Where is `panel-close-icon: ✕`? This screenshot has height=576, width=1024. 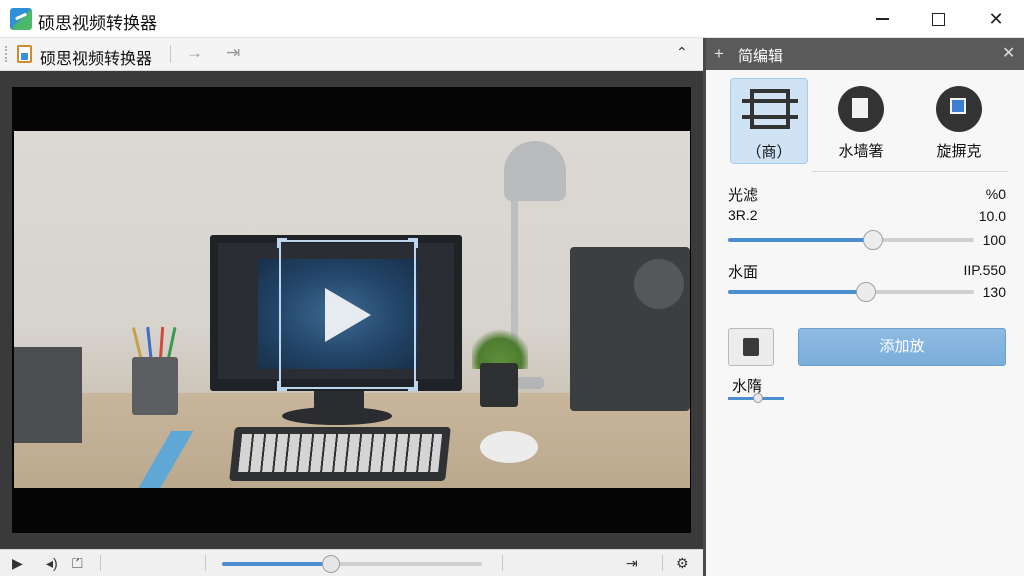 panel-close-icon: ✕ is located at coordinates (1008, 53).